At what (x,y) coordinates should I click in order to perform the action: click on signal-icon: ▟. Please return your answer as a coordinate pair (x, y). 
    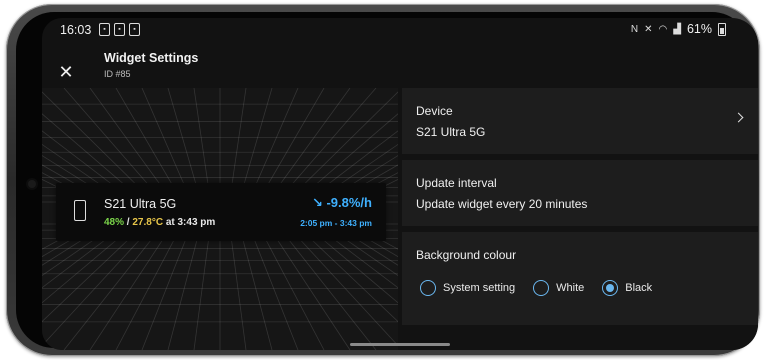
    Looking at the image, I should click on (677, 29).